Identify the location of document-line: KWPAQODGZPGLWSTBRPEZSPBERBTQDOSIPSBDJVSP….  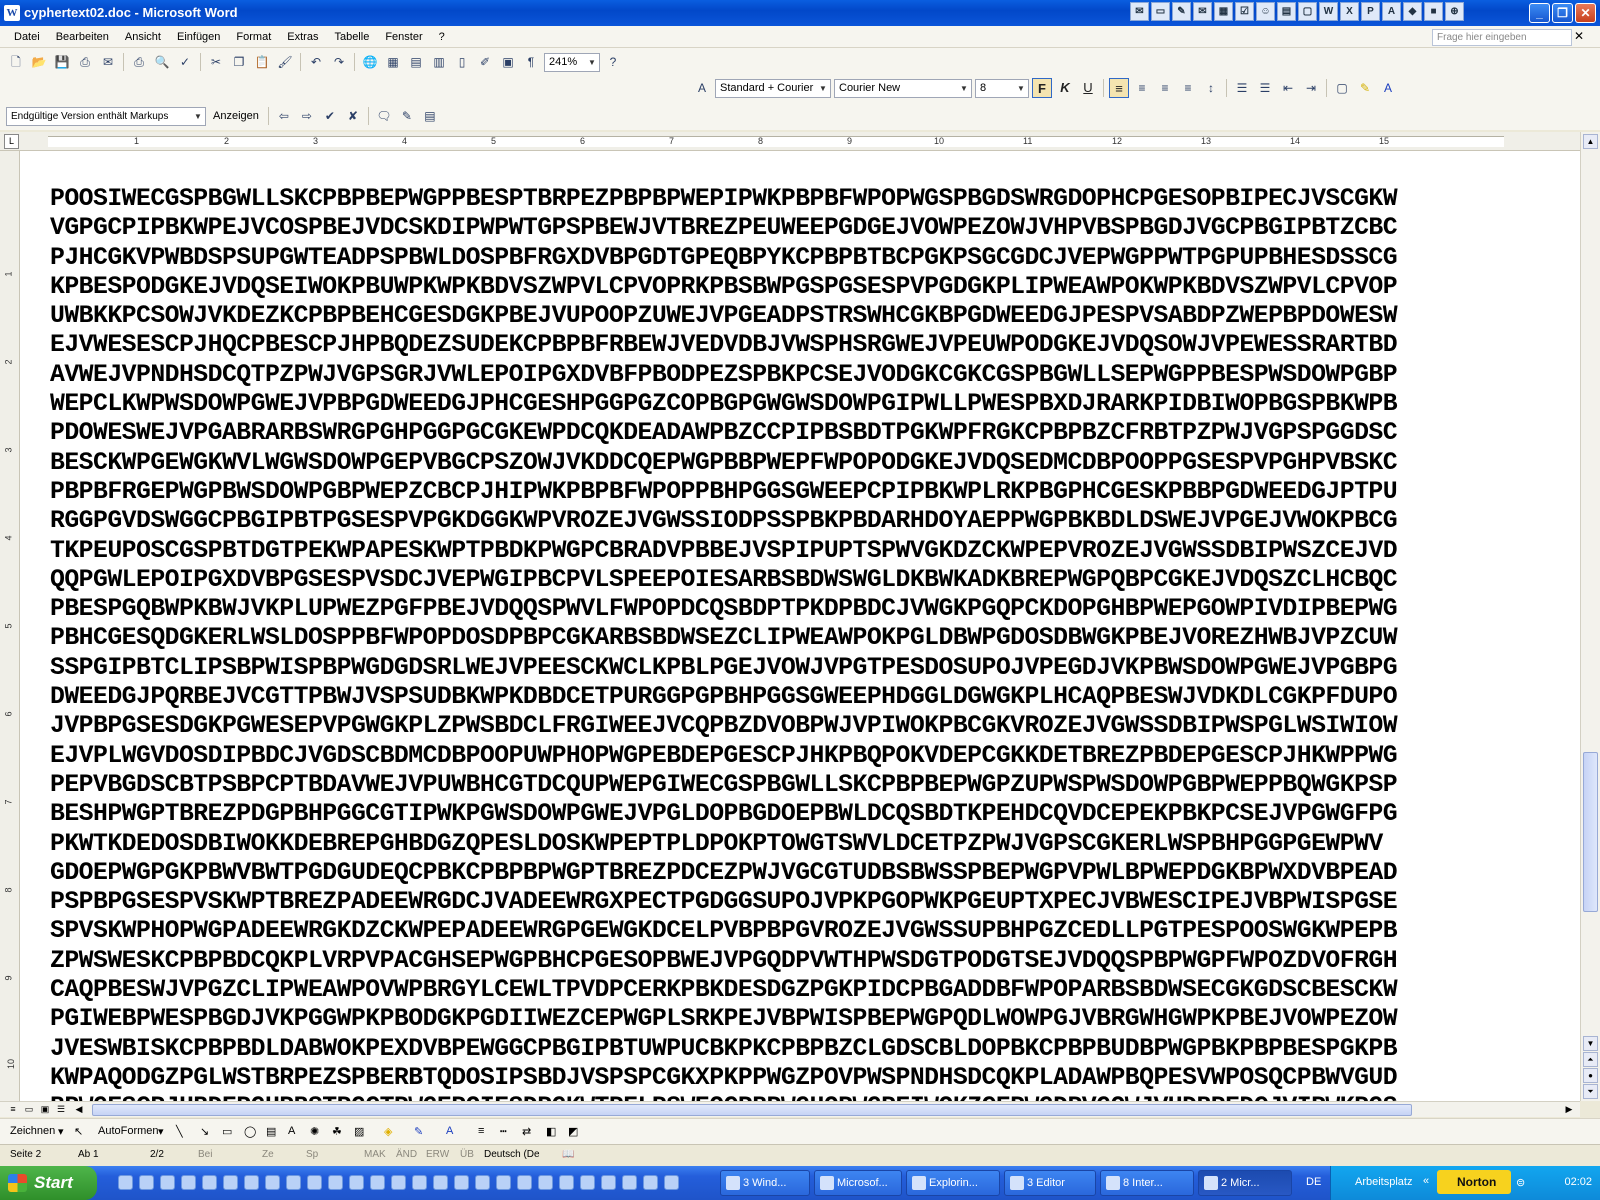
(724, 1078).